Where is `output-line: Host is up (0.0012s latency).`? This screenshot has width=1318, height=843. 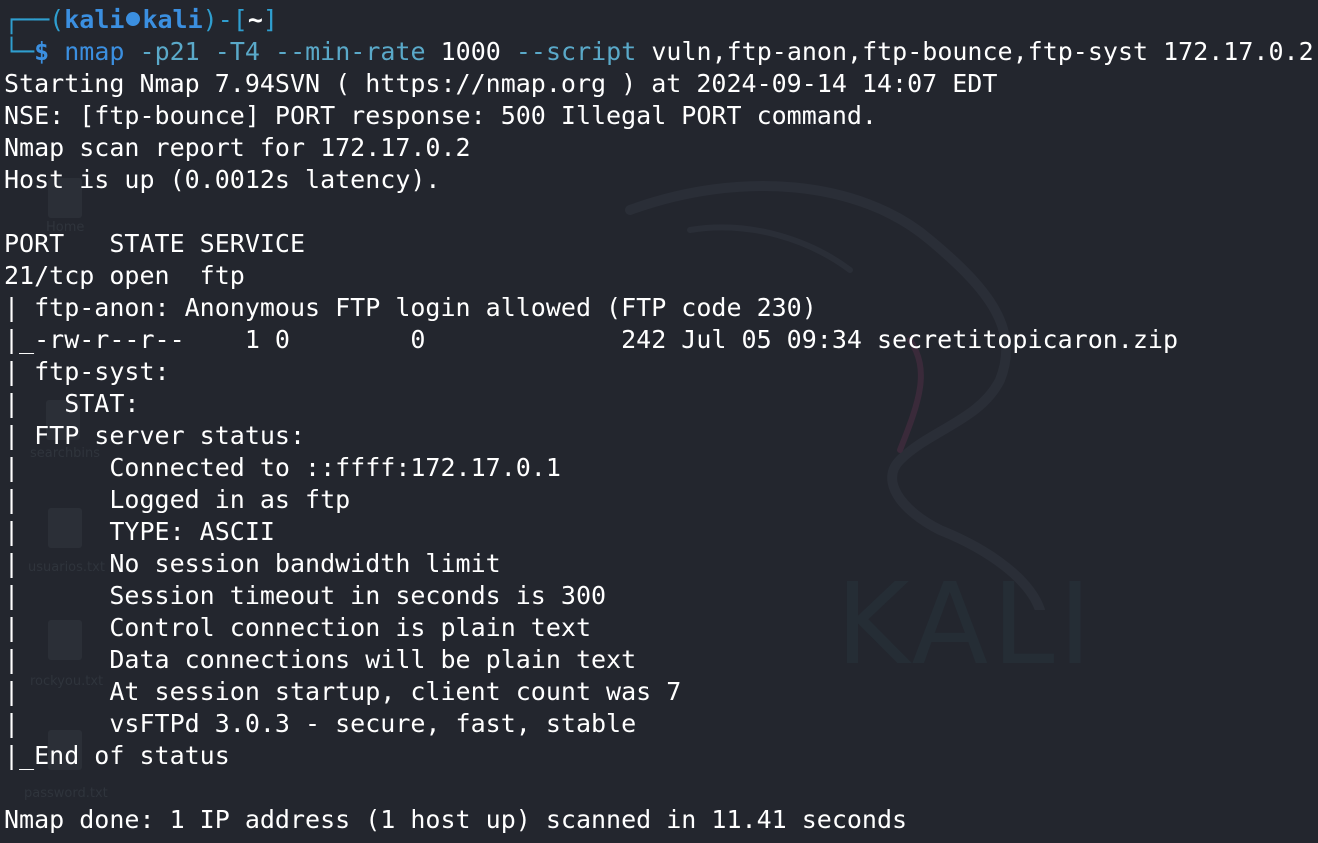
output-line: Host is up (0.0012s latency). is located at coordinates (222, 179).